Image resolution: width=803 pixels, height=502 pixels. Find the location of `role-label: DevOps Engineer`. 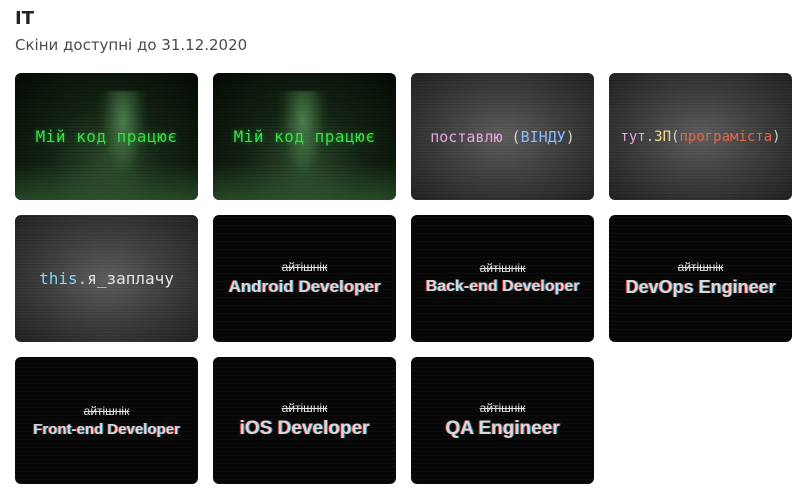

role-label: DevOps Engineer is located at coordinates (700, 286).